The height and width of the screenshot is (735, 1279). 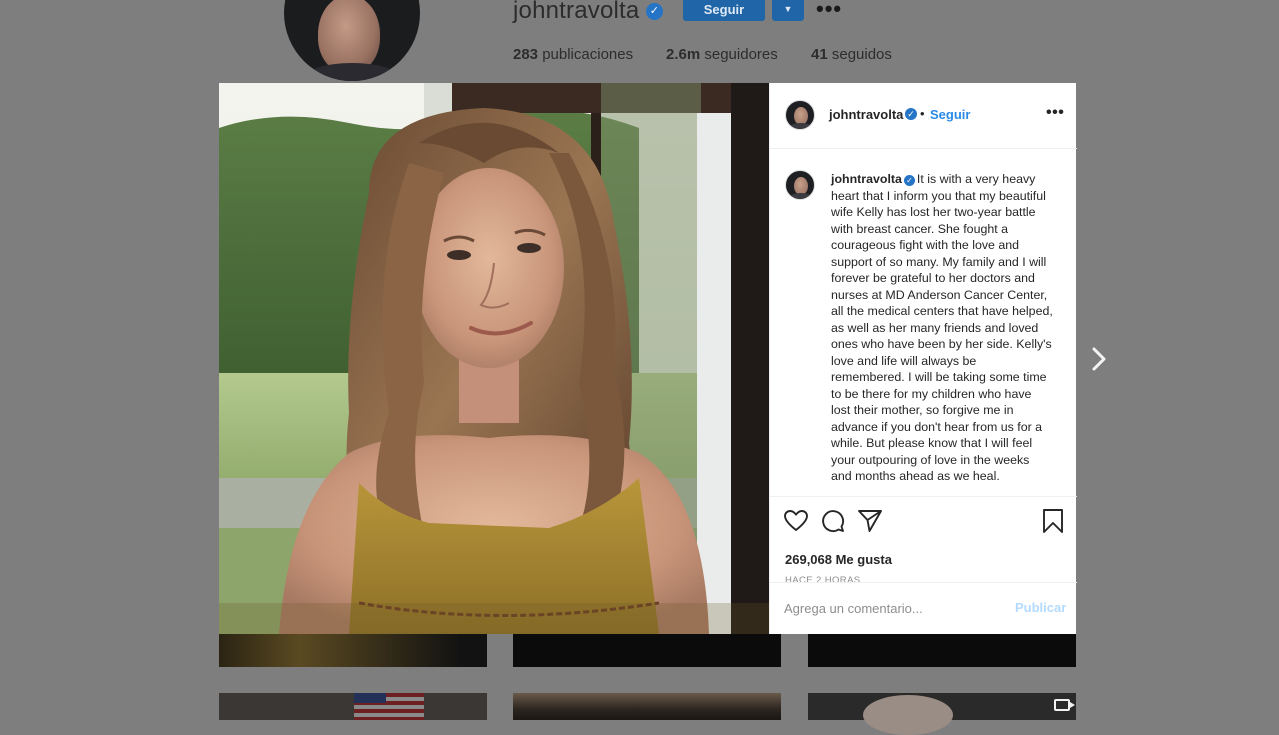 What do you see at coordinates (1040, 607) in the screenshot?
I see `publish-comment-button: Publicar` at bounding box center [1040, 607].